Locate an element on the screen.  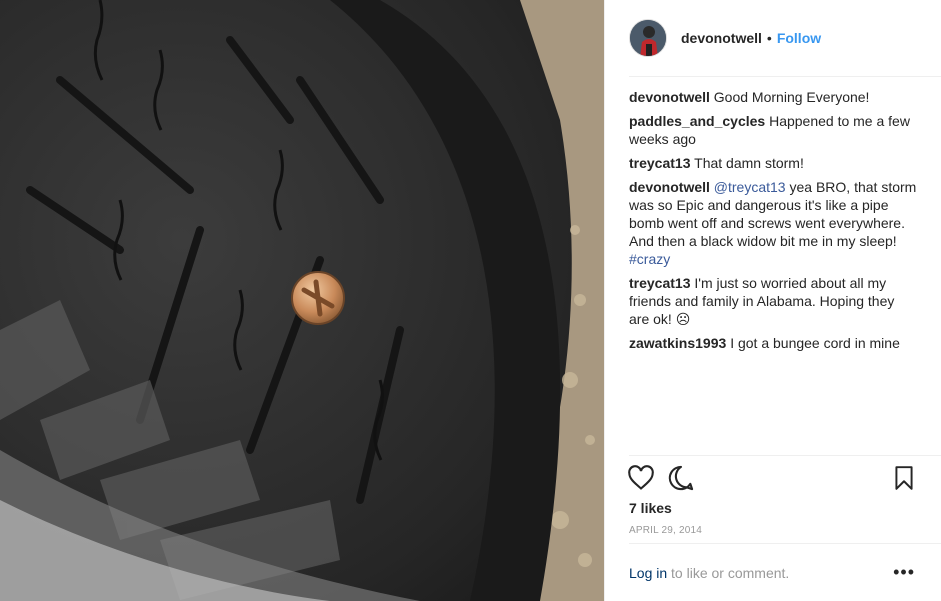
likes-count: 7 likes is located at coordinates (650, 508).